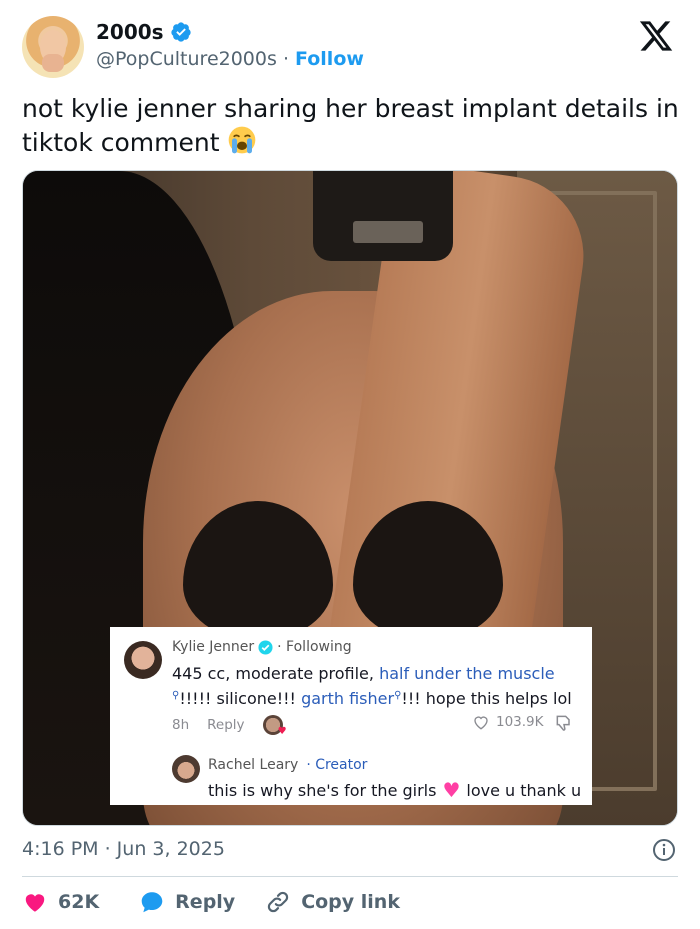 The height and width of the screenshot is (929, 700). Describe the element at coordinates (337, 765) in the screenshot. I see `creator-badge: · Creator` at that location.